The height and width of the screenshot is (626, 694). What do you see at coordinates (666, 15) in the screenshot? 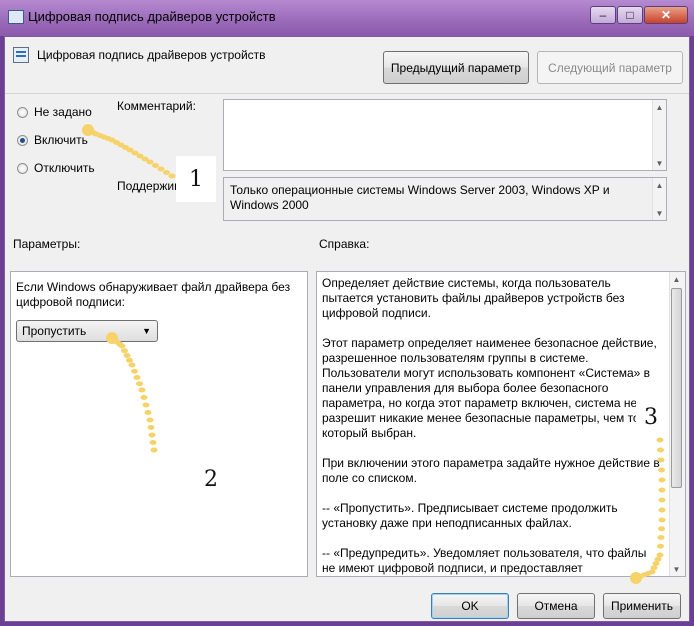
I see `close-button: ✕` at bounding box center [666, 15].